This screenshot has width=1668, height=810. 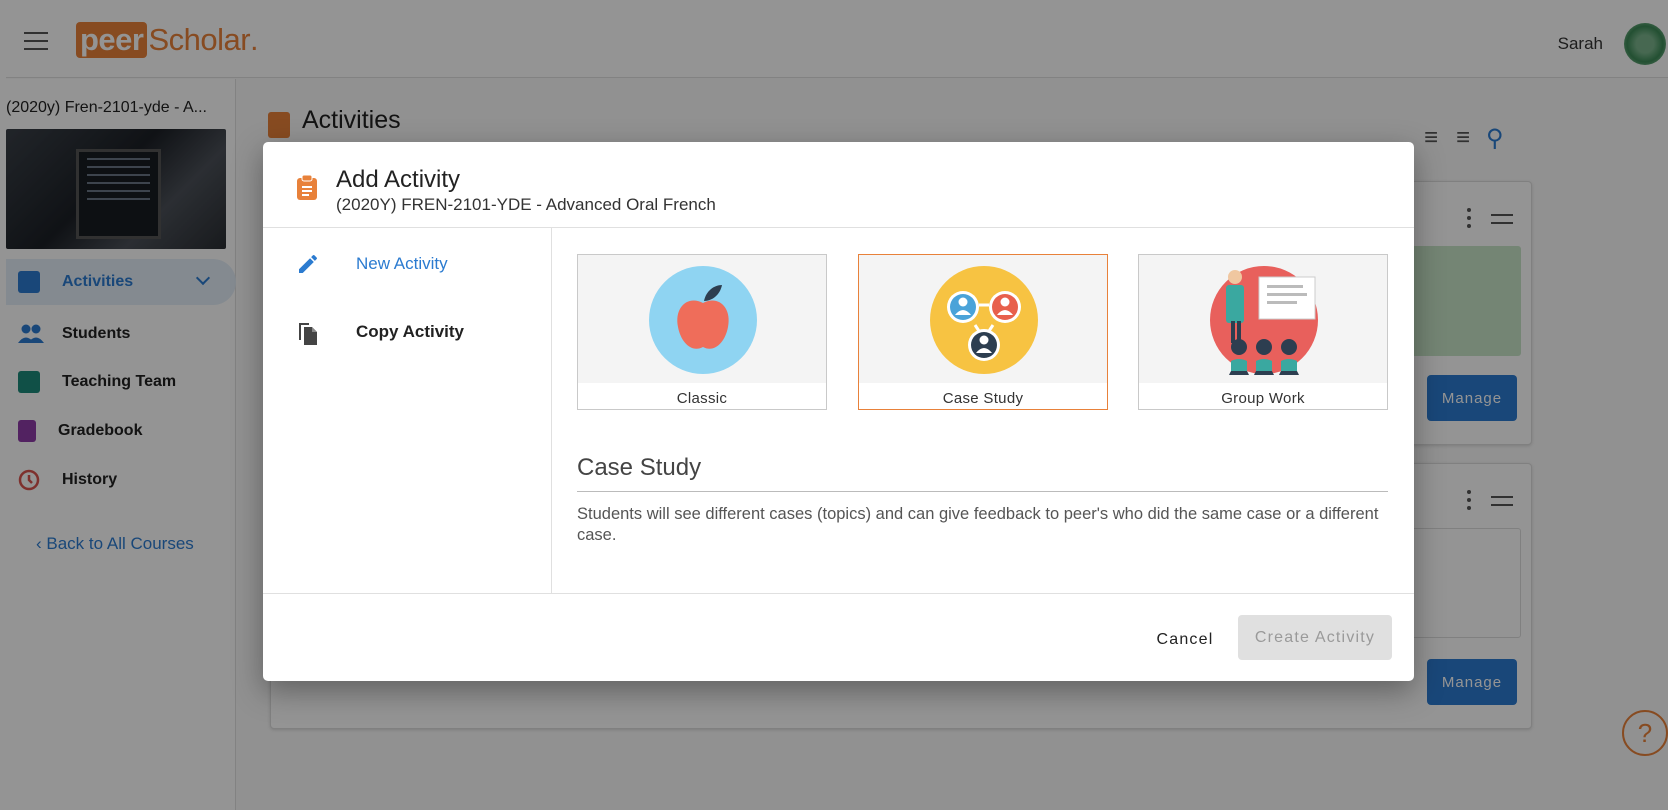 What do you see at coordinates (639, 467) in the screenshot?
I see `activity-type-description-title: Case Study` at bounding box center [639, 467].